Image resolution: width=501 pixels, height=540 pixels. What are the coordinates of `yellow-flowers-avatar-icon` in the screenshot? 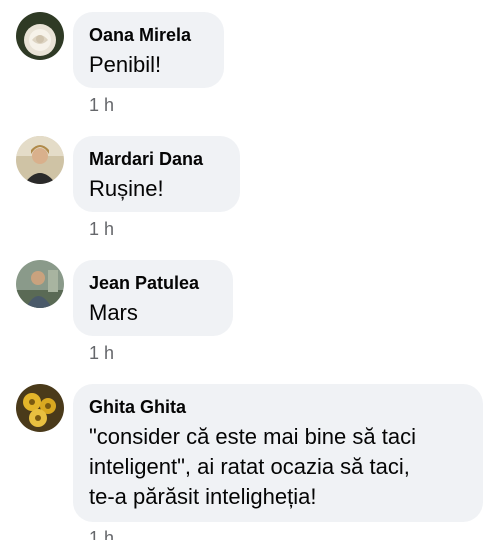 It's located at (40, 408).